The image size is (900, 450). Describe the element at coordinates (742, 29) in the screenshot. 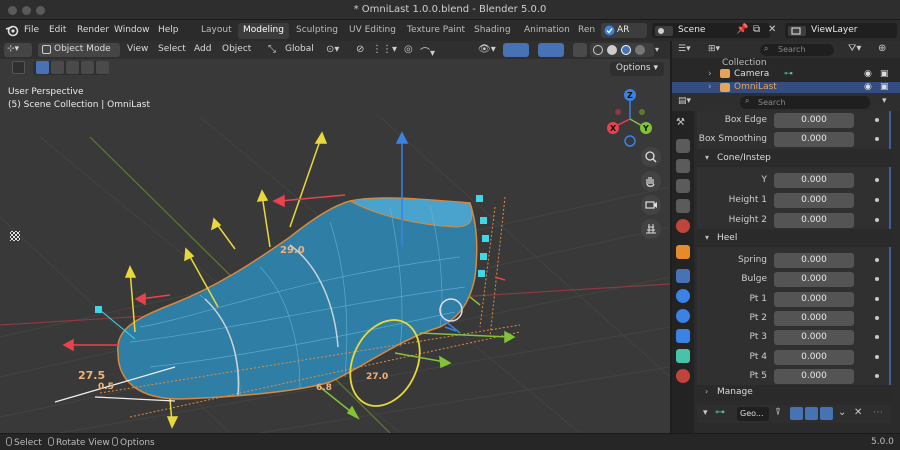

I see `pin-icon: 📌` at that location.